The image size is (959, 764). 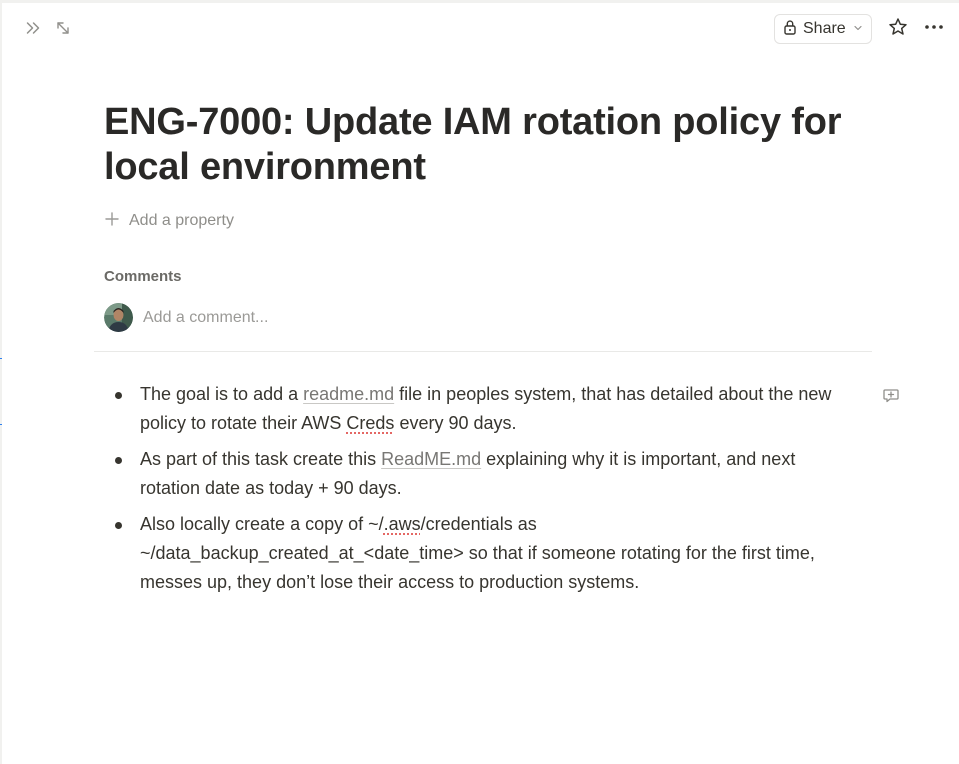 I want to click on bullet-text: every 90 days., so click(x=455, y=423).